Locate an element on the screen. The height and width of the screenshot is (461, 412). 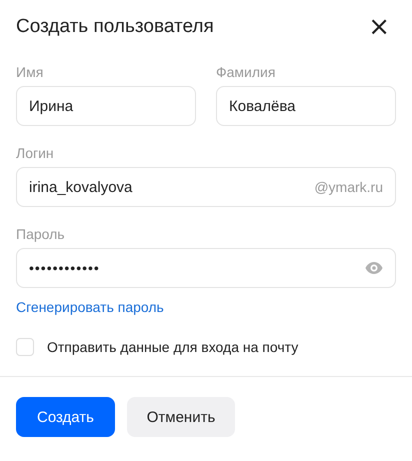
input-field: •••••••••••• is located at coordinates (206, 268).